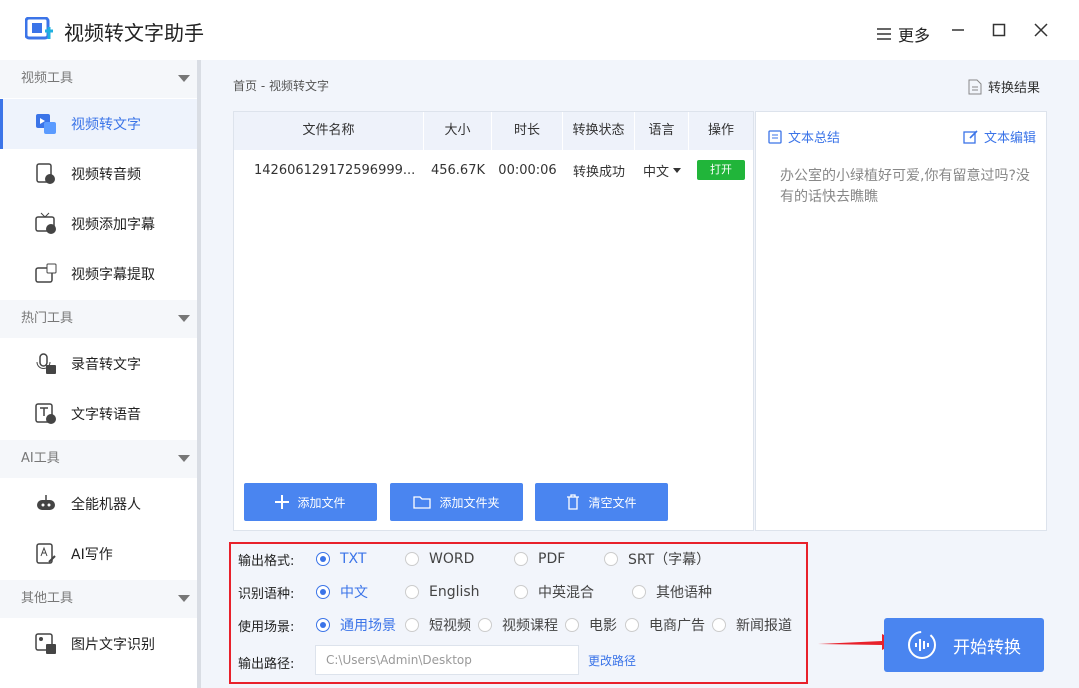 This screenshot has height=688, width=1079. I want to click on language-option-other: 其他语种, so click(672, 592).